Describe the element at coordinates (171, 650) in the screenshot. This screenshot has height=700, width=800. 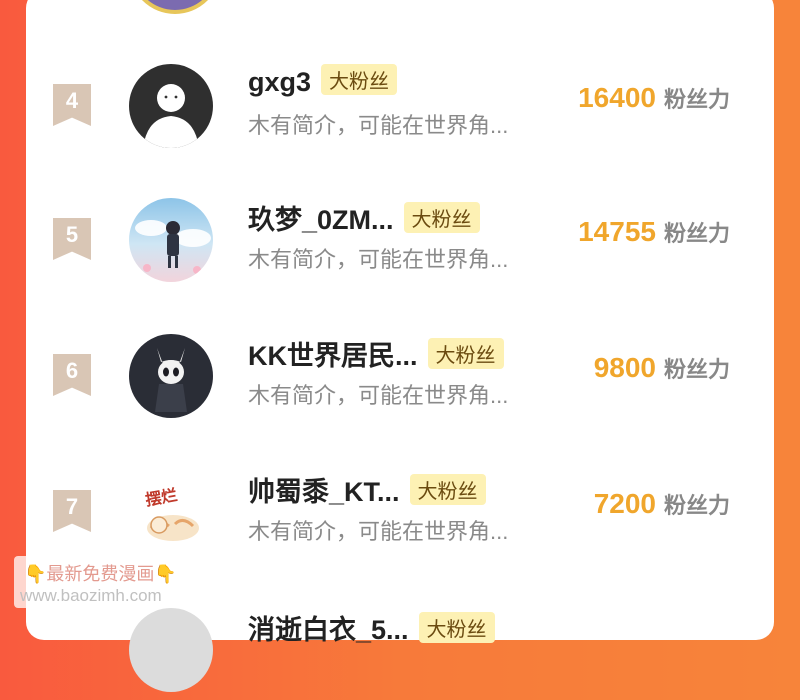
I see `partial-avatar-icon` at that location.